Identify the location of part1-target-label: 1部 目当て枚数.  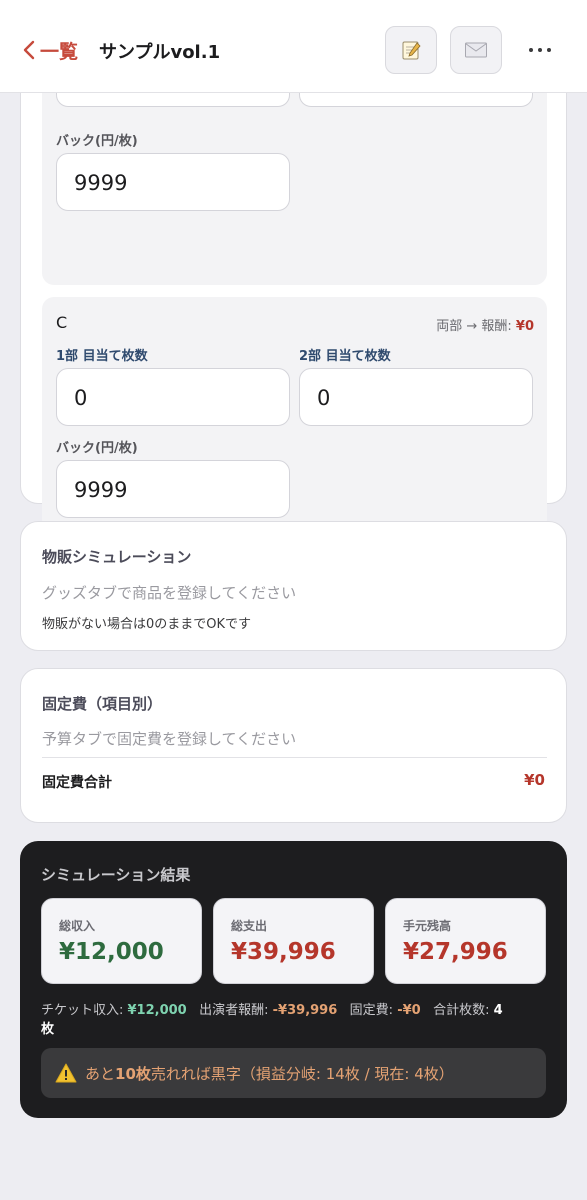
(102, 356).